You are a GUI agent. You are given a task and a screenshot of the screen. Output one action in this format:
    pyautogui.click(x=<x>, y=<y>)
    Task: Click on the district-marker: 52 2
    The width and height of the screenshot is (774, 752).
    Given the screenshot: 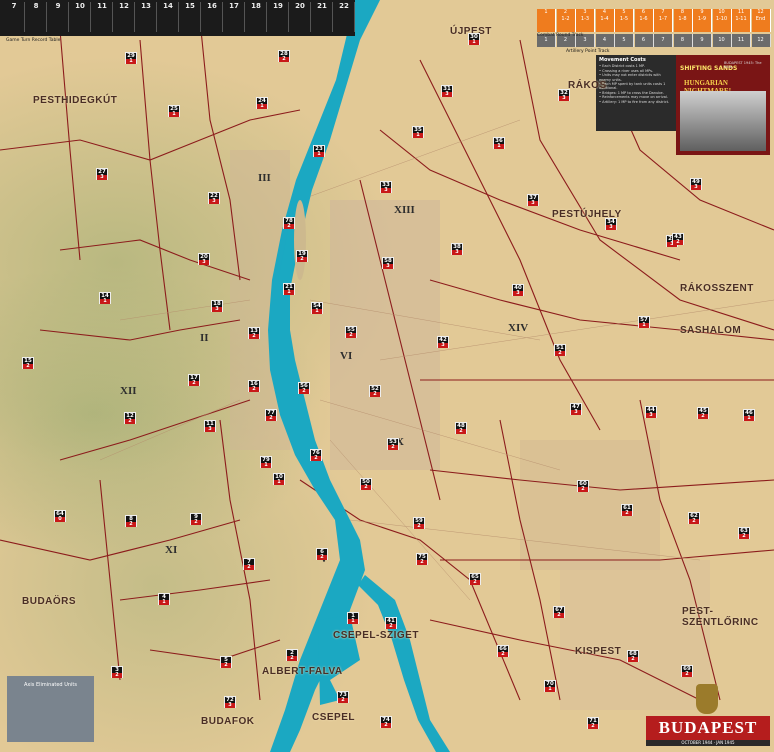 What is the action you would take?
    pyautogui.click(x=375, y=391)
    